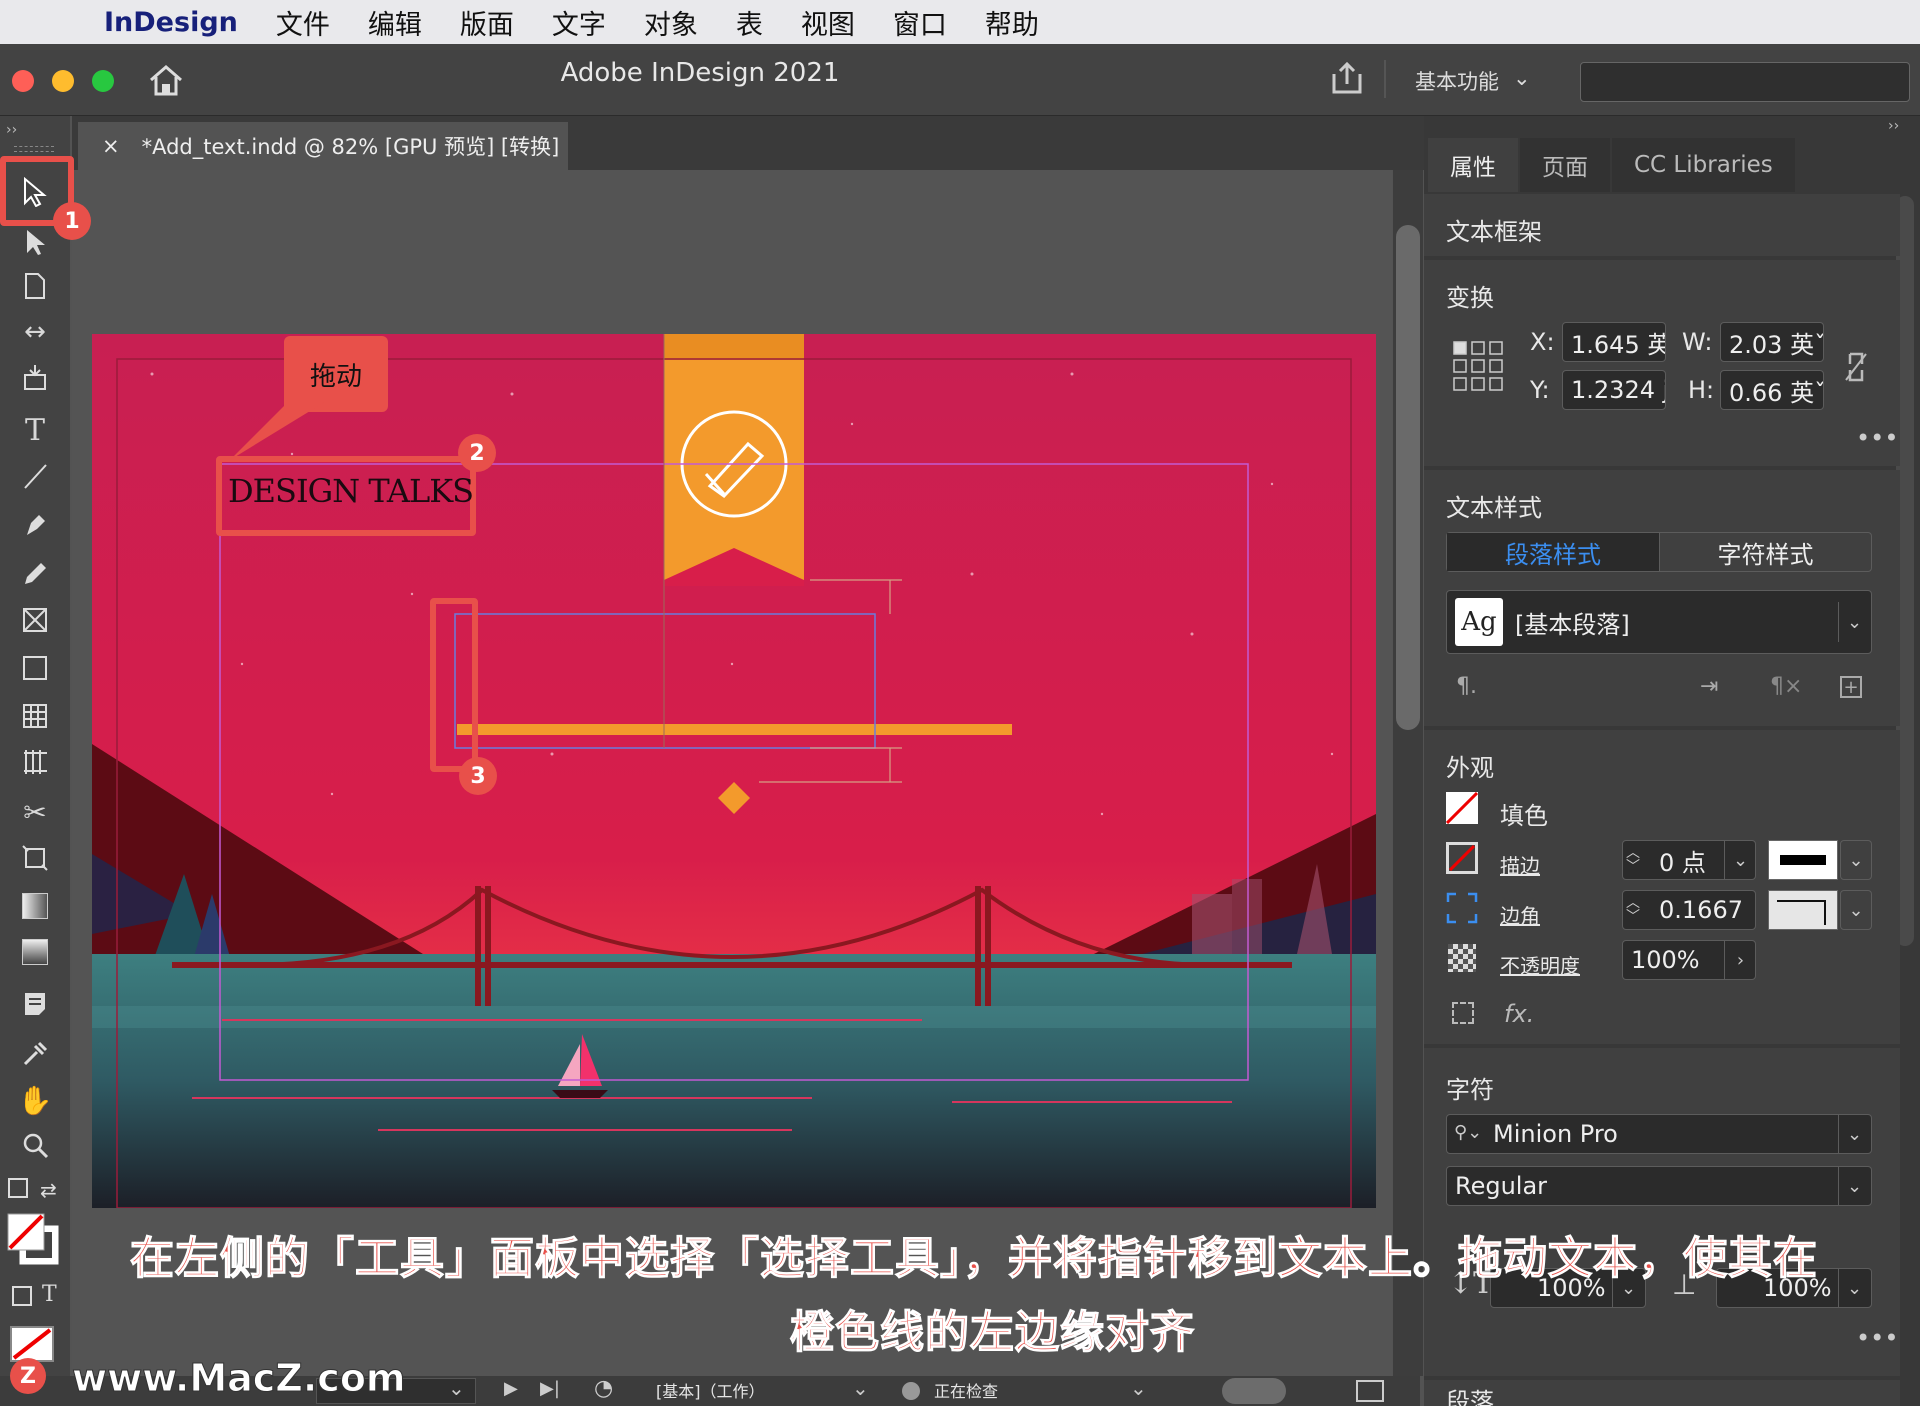 Image resolution: width=1920 pixels, height=1406 pixels. Describe the element at coordinates (35, 524) in the screenshot. I see `pen-tool-icon` at that location.